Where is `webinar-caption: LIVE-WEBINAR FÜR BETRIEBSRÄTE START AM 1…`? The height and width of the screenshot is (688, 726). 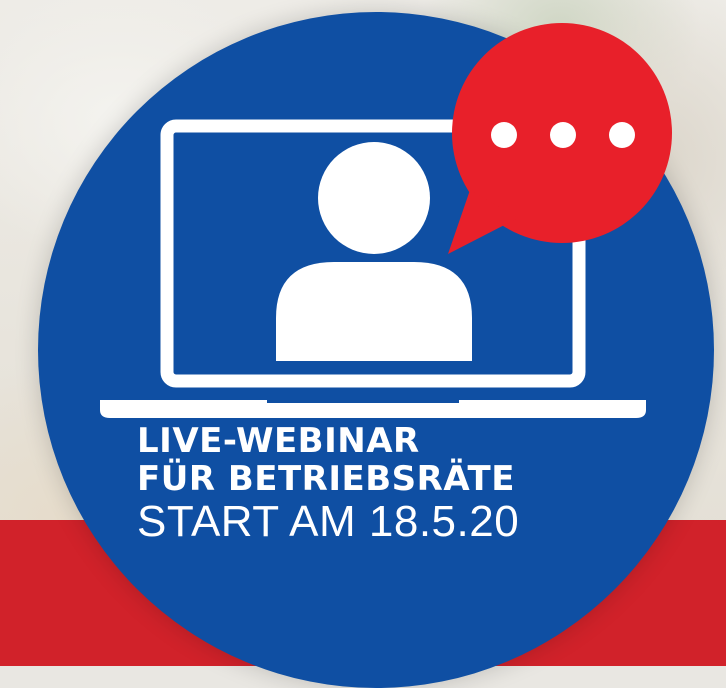
webinar-caption: LIVE-WEBINAR FÜR BETRIEBSRÄTE START AM 1… is located at coordinates (328, 482).